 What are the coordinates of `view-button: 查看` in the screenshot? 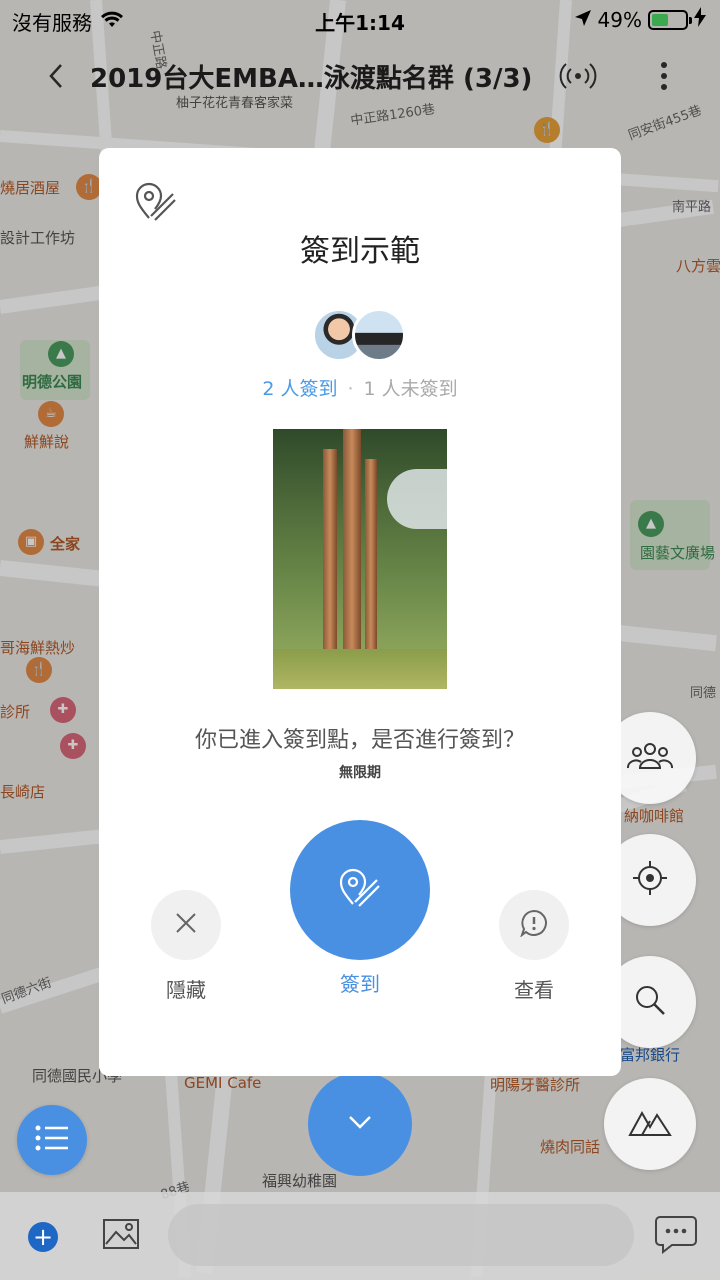 It's located at (534, 946).